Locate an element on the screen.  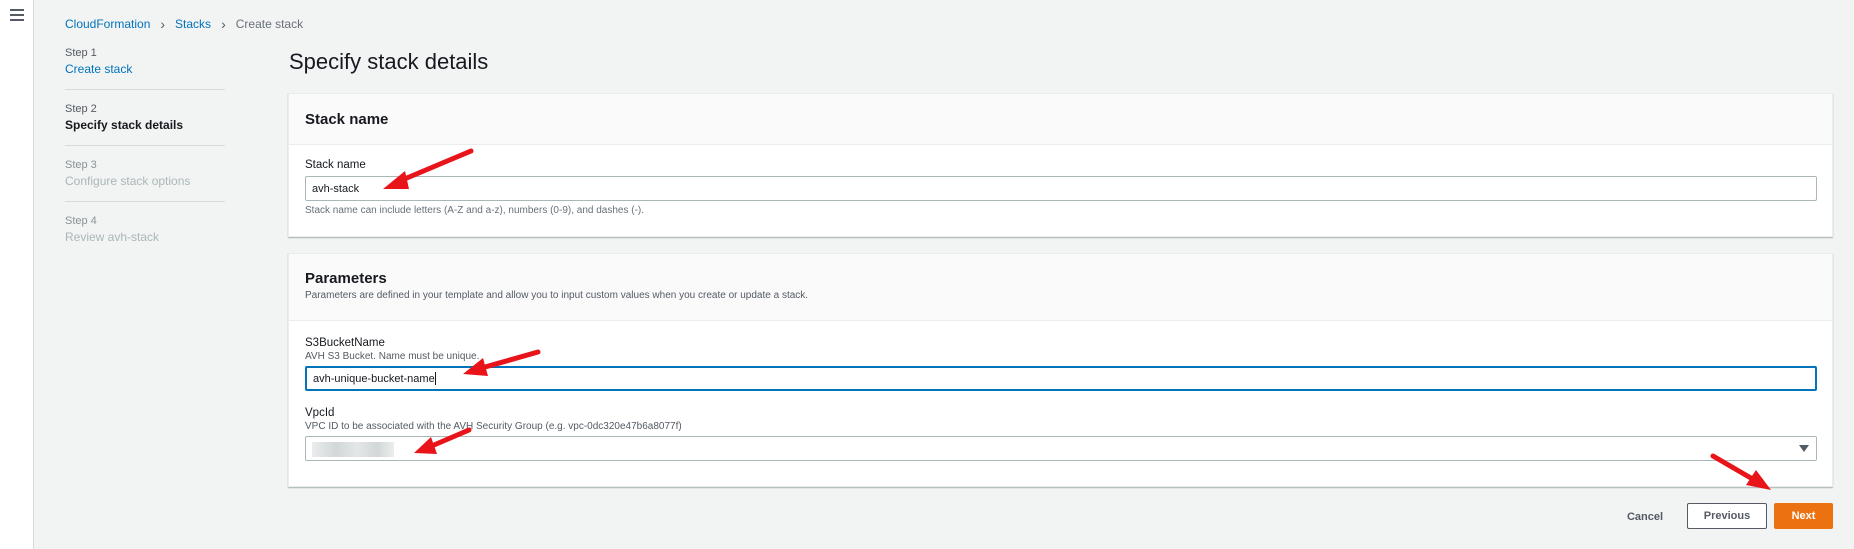
previous-button: Previous is located at coordinates (1727, 516).